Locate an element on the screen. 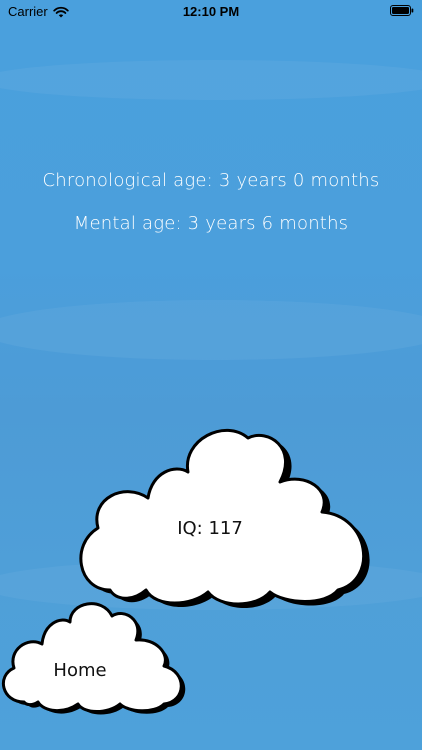  mental-age-text: Mental age: 3 years 6 months is located at coordinates (211, 223).